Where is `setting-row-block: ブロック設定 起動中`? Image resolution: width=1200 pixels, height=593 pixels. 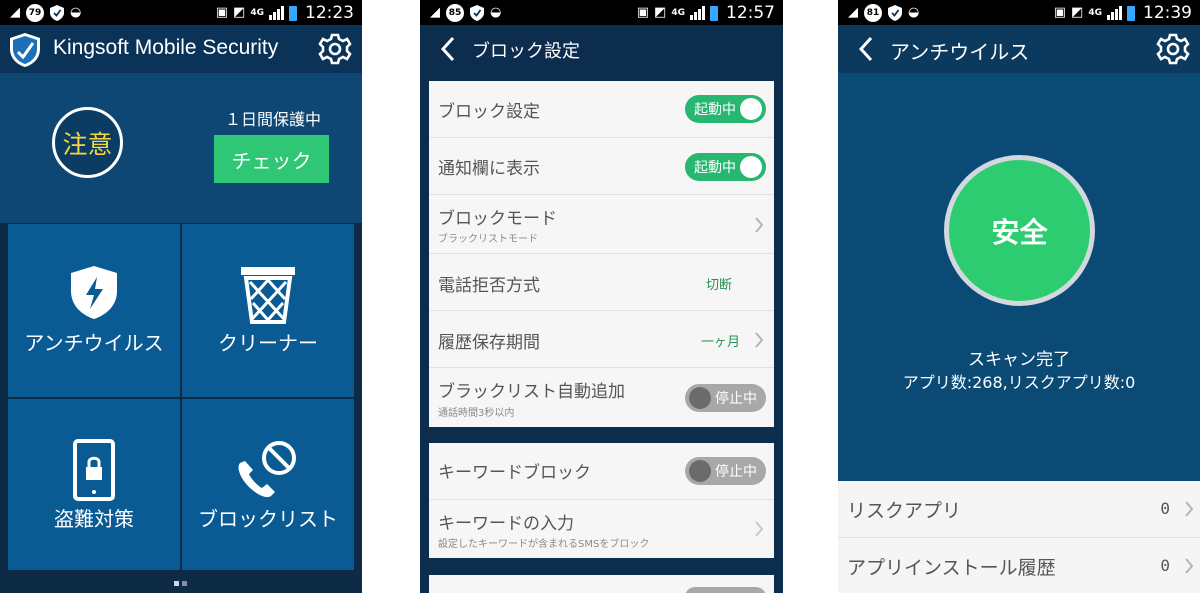
setting-row-block: ブロック設定 起動中 is located at coordinates (601, 109).